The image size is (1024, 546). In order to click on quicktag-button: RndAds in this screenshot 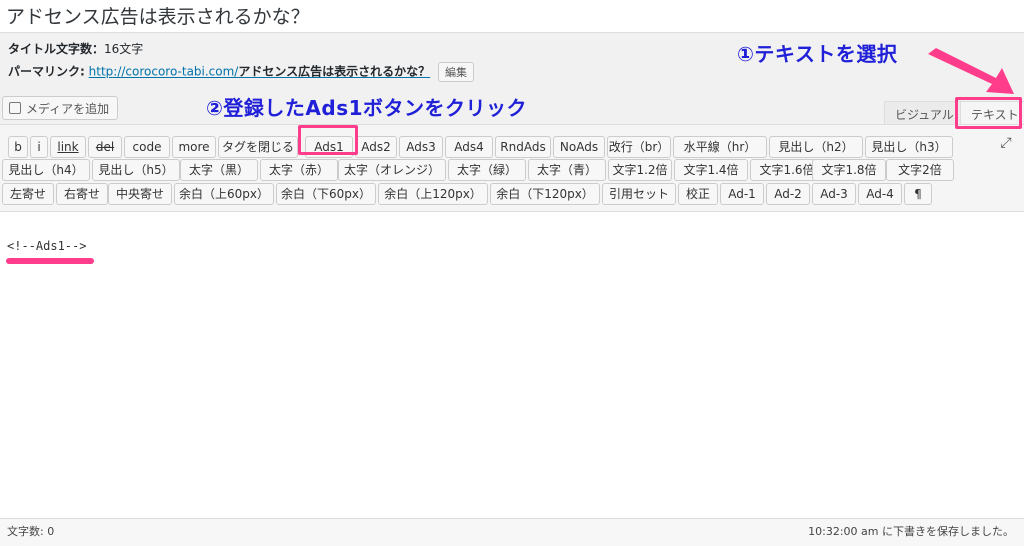, I will do `click(523, 147)`.